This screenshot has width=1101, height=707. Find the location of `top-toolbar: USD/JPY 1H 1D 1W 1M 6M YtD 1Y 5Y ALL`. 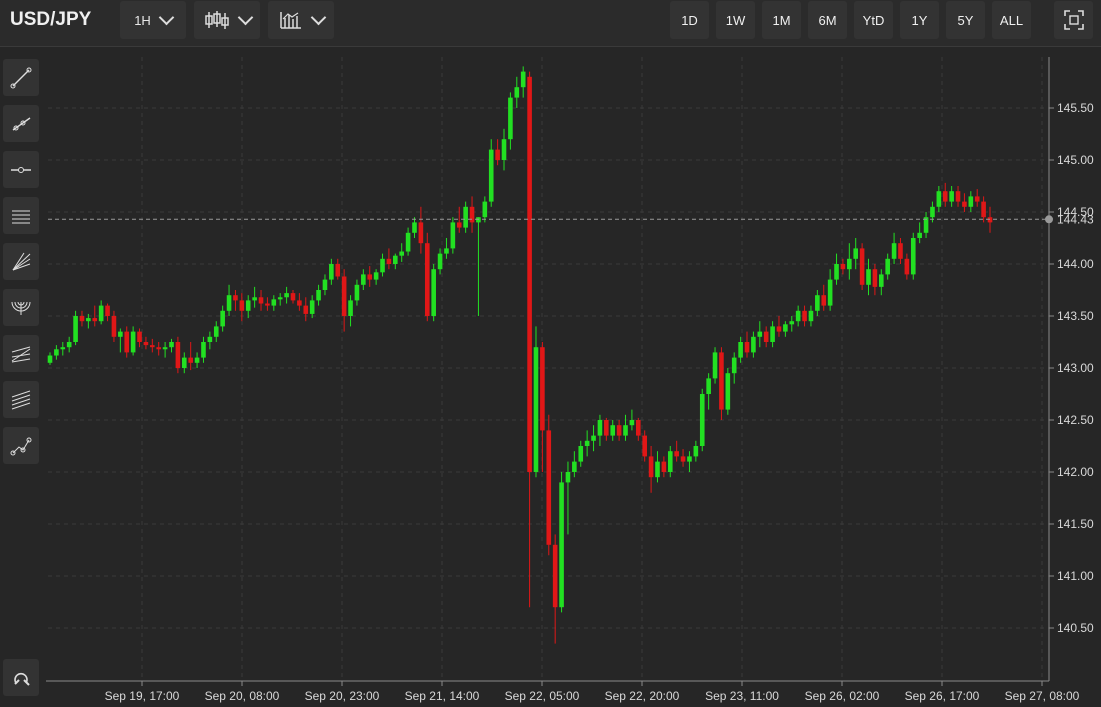

top-toolbar: USD/JPY 1H 1D 1W 1M 6M YtD 1Y 5Y ALL is located at coordinates (550, 23).